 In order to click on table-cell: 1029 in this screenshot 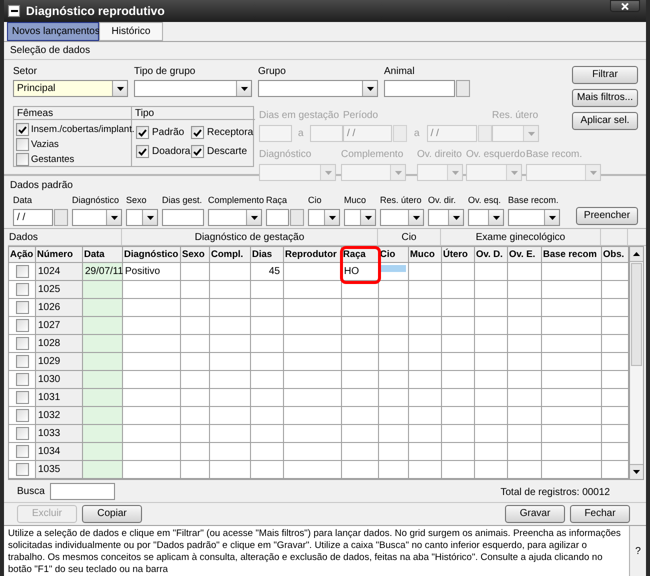, I will do `click(59, 361)`.